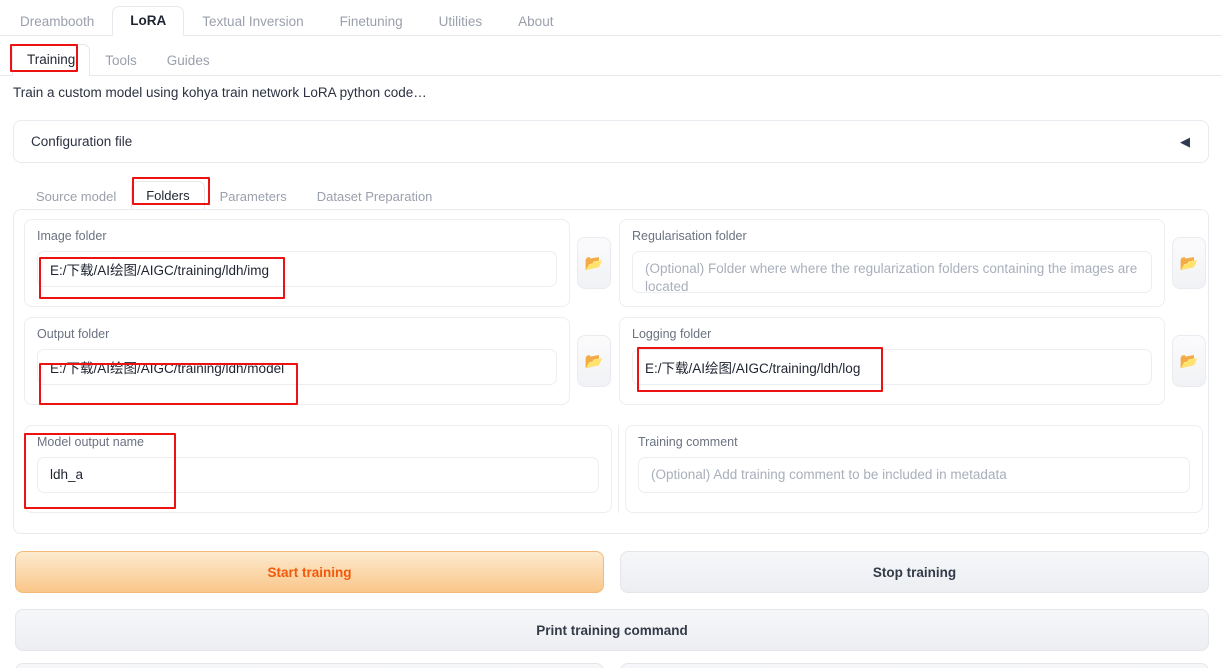 The width and height of the screenshot is (1222, 668). I want to click on tab-finetuning-label: Finetuning, so click(371, 21).